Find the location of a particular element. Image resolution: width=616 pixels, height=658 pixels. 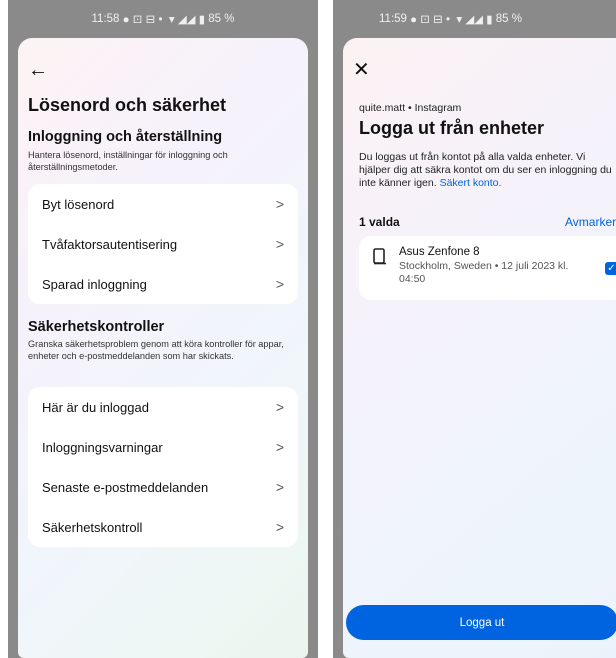

menu-item-saved-login: Sparad inloggning > is located at coordinates (163, 284).